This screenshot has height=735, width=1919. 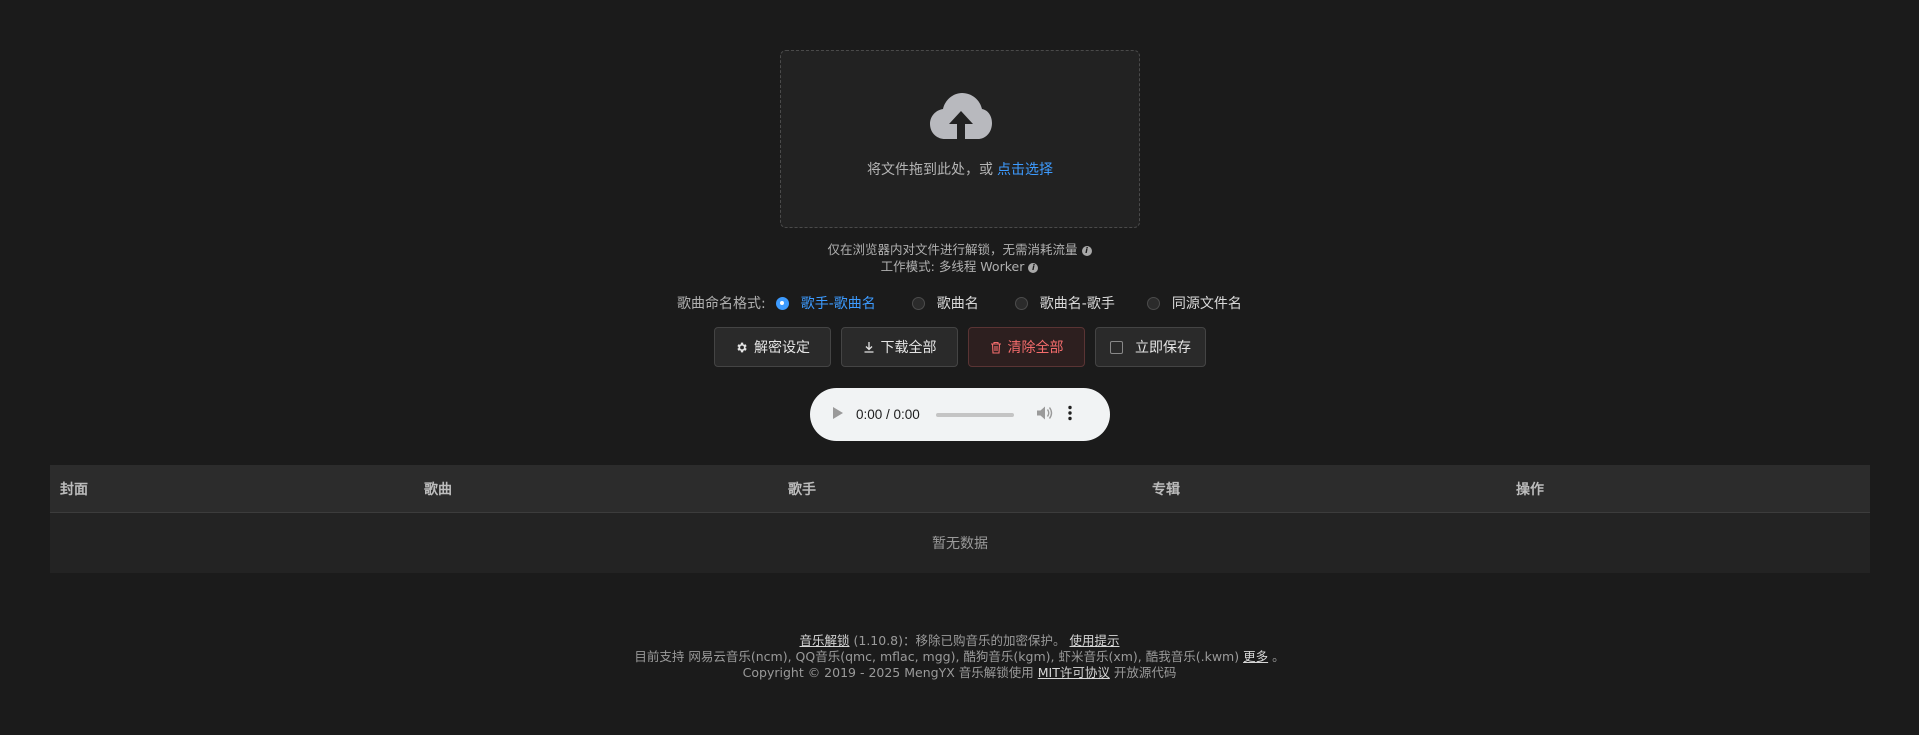 I want to click on download-all-button: 下载全部, so click(x=899, y=347).